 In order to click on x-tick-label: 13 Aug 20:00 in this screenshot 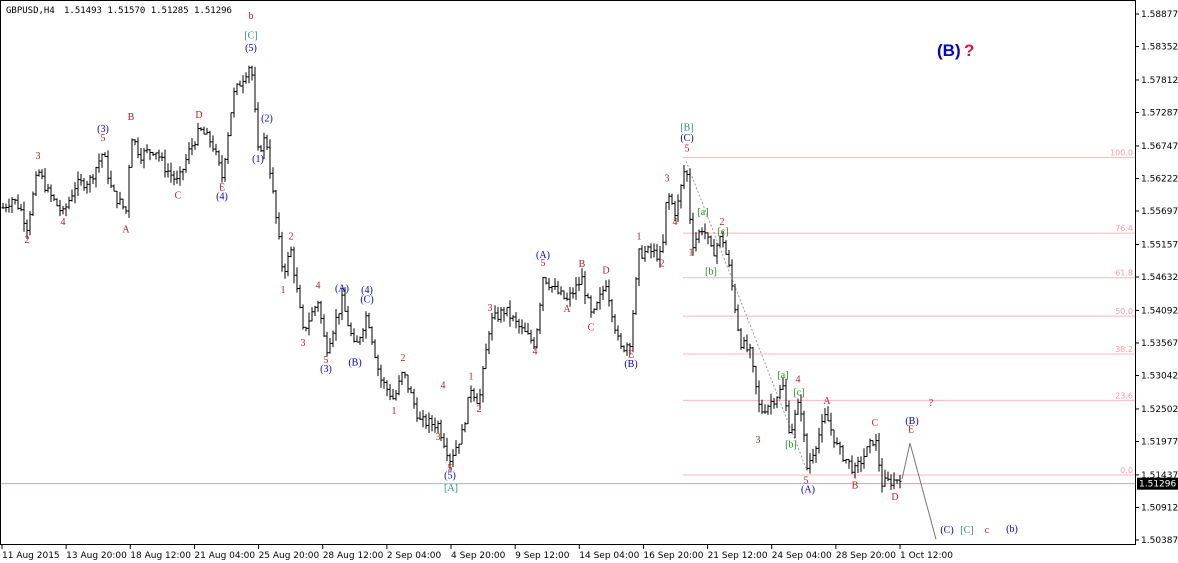, I will do `click(96, 556)`.